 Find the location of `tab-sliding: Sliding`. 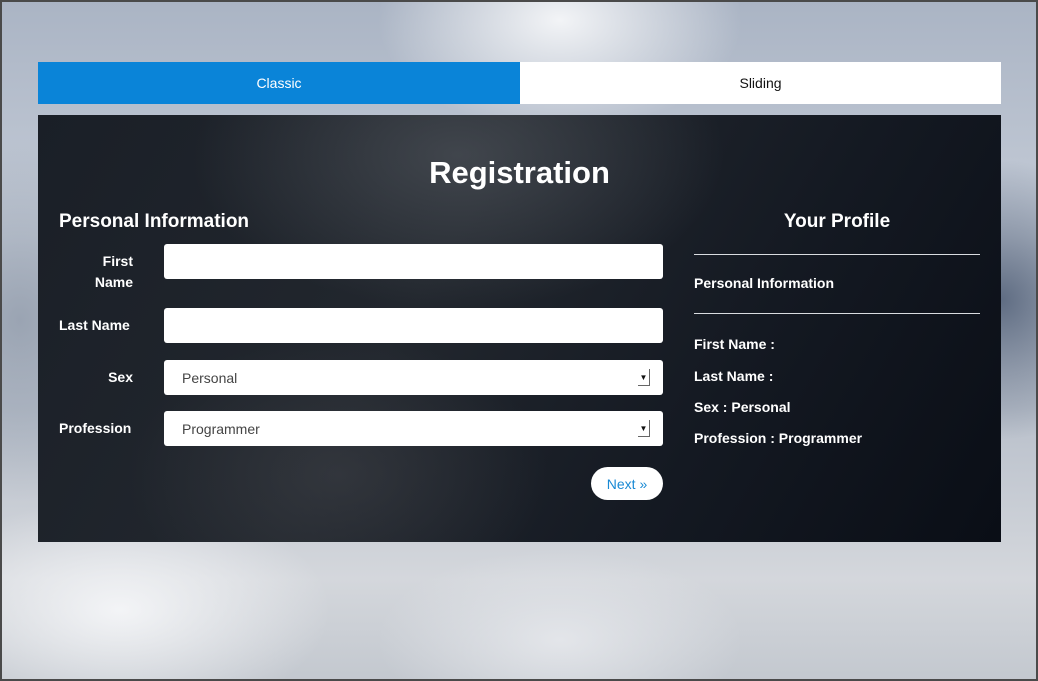

tab-sliding: Sliding is located at coordinates (760, 83).